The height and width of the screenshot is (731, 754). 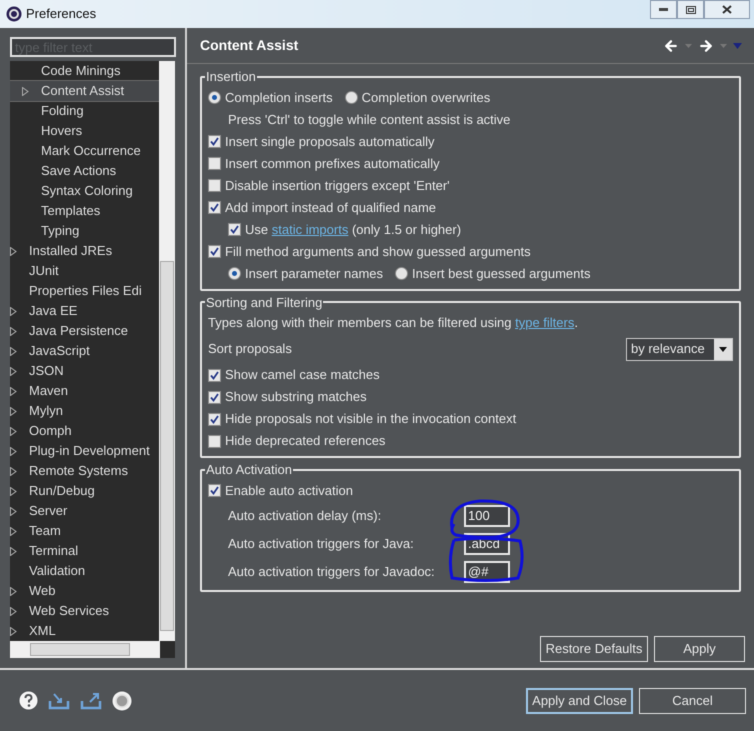 What do you see at coordinates (249, 45) in the screenshot?
I see `page-title: Content Assist` at bounding box center [249, 45].